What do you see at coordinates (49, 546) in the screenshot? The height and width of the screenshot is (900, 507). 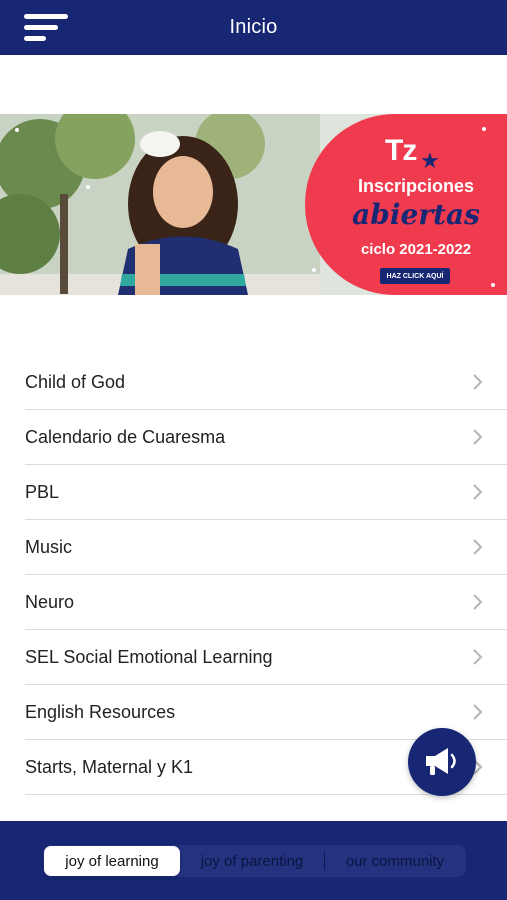 I see `menu-item-label: Music` at bounding box center [49, 546].